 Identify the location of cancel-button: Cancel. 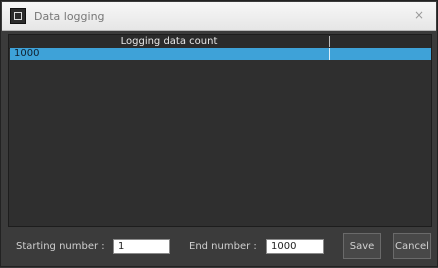
(412, 246).